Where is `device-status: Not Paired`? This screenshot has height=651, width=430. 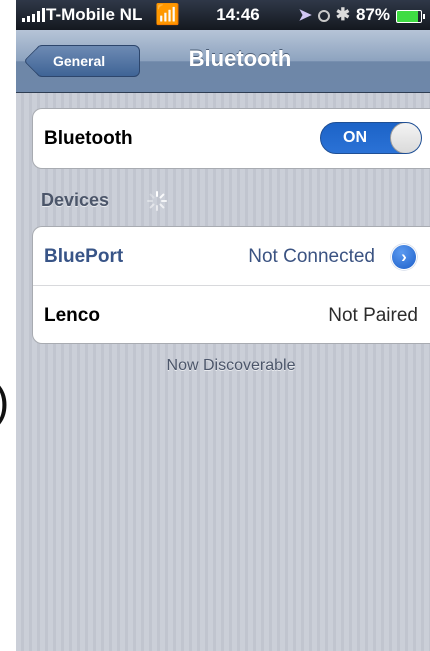 device-status: Not Paired is located at coordinates (373, 315).